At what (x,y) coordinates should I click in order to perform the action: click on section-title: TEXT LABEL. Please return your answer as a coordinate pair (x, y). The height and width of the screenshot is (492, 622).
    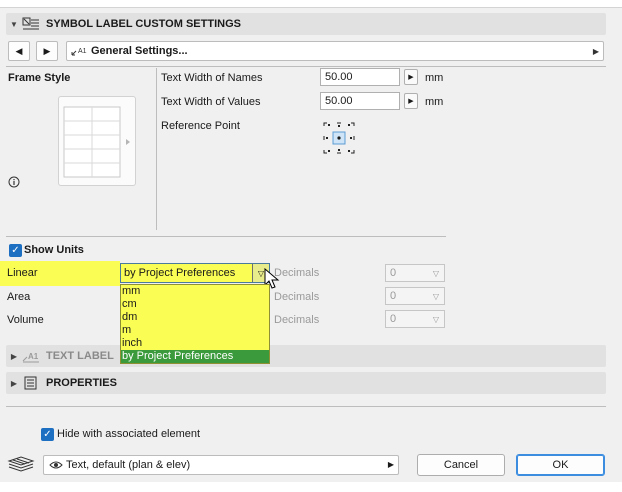
    Looking at the image, I should click on (80, 356).